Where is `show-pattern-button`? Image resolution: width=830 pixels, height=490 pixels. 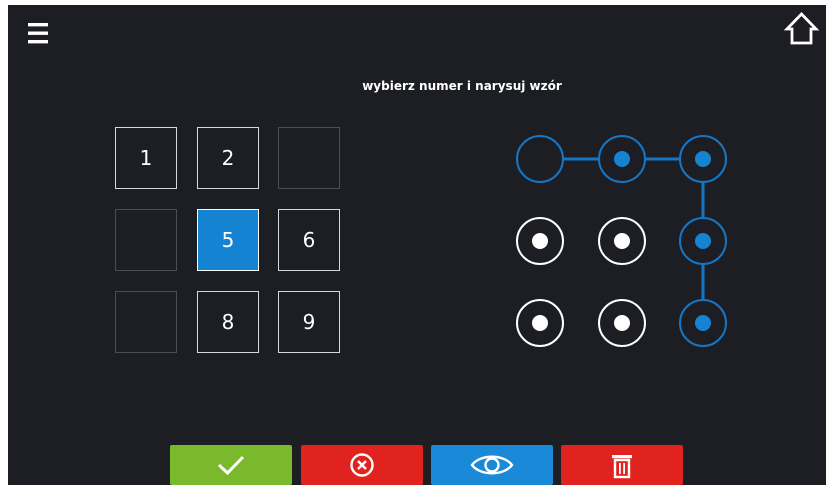
show-pattern-button is located at coordinates (492, 465).